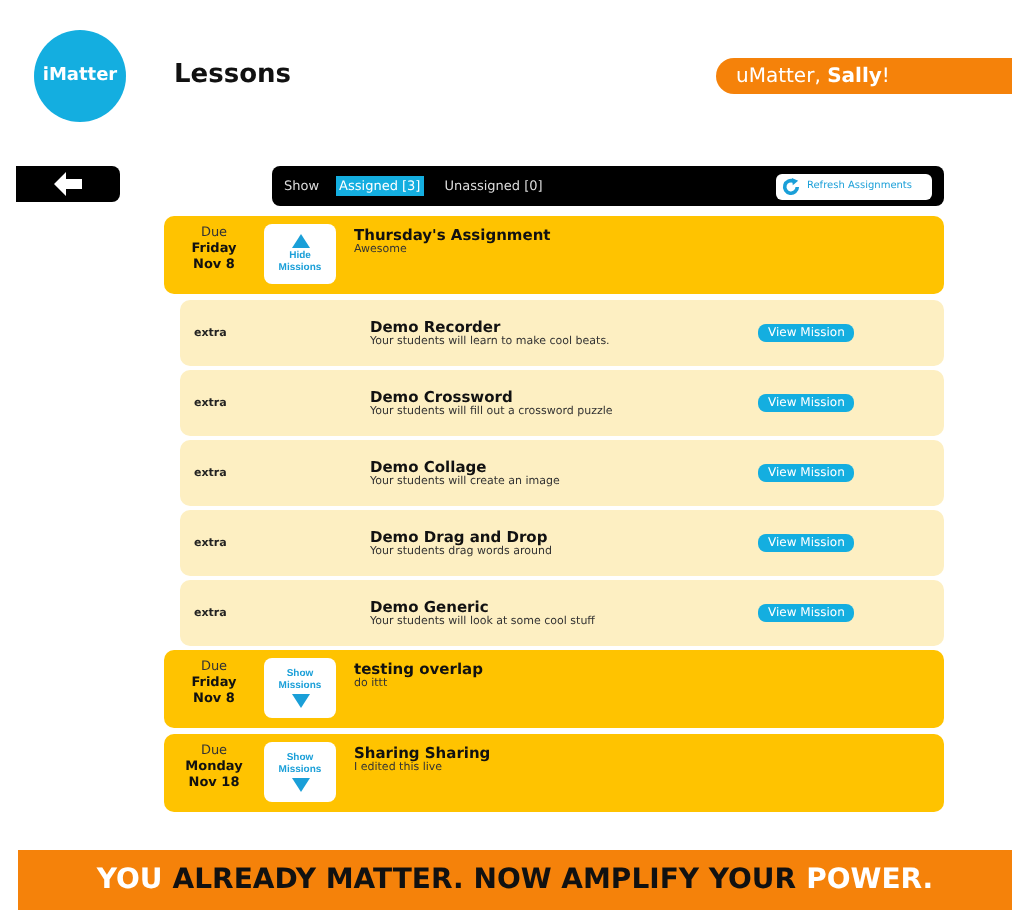 The height and width of the screenshot is (910, 1012). I want to click on slogan-text: ALREADY MATTER. NOW AMPLIFY YOUR, so click(484, 880).